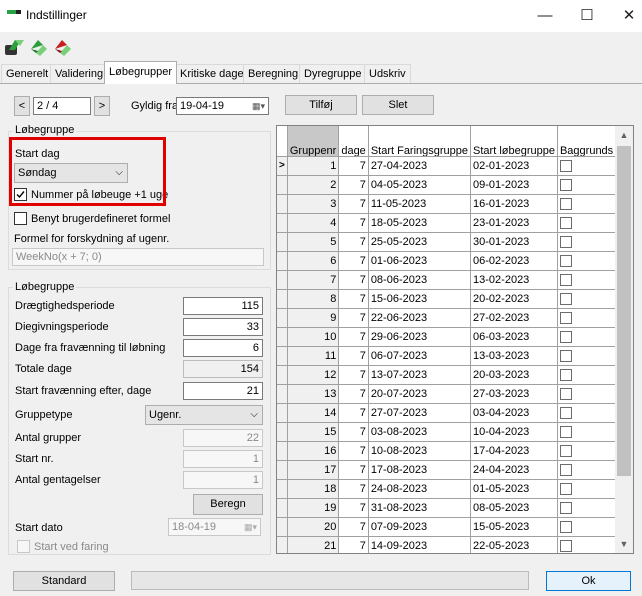 This screenshot has width=642, height=596. What do you see at coordinates (514, 451) in the screenshot?
I see `cell-lobegruppe: 17-04-2023` at bounding box center [514, 451].